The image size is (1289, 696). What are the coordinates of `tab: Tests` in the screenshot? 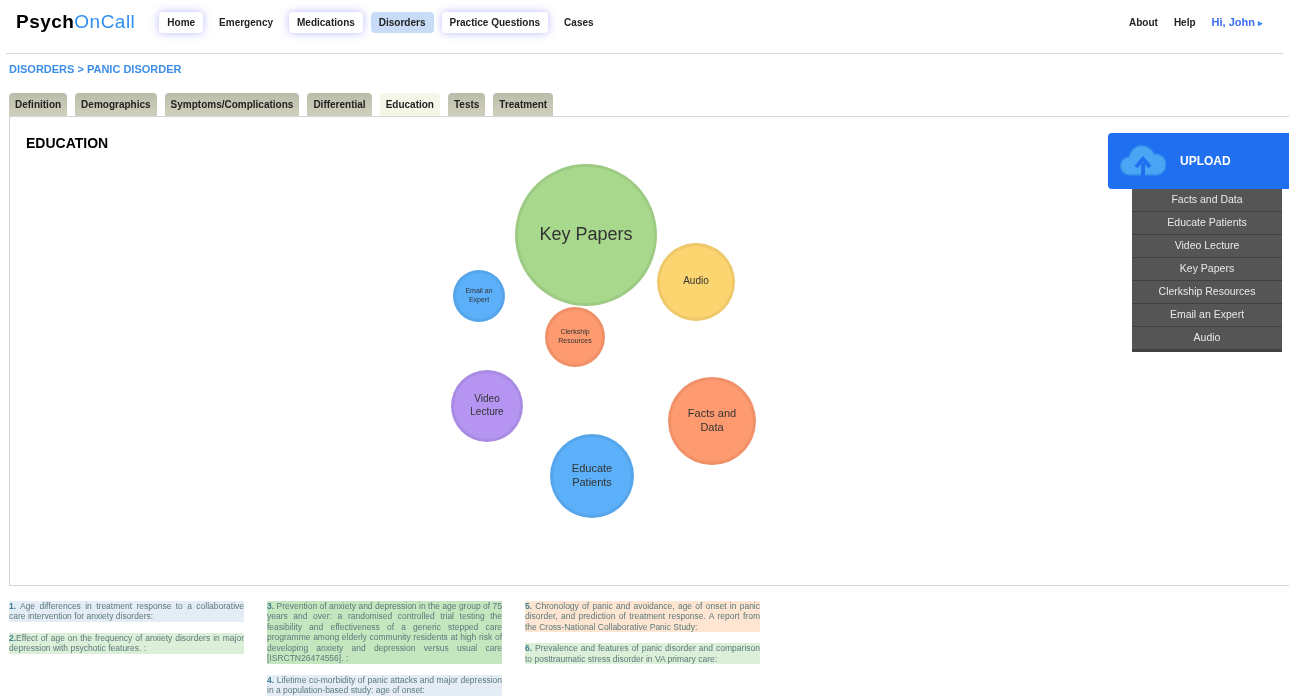 It's located at (466, 104).